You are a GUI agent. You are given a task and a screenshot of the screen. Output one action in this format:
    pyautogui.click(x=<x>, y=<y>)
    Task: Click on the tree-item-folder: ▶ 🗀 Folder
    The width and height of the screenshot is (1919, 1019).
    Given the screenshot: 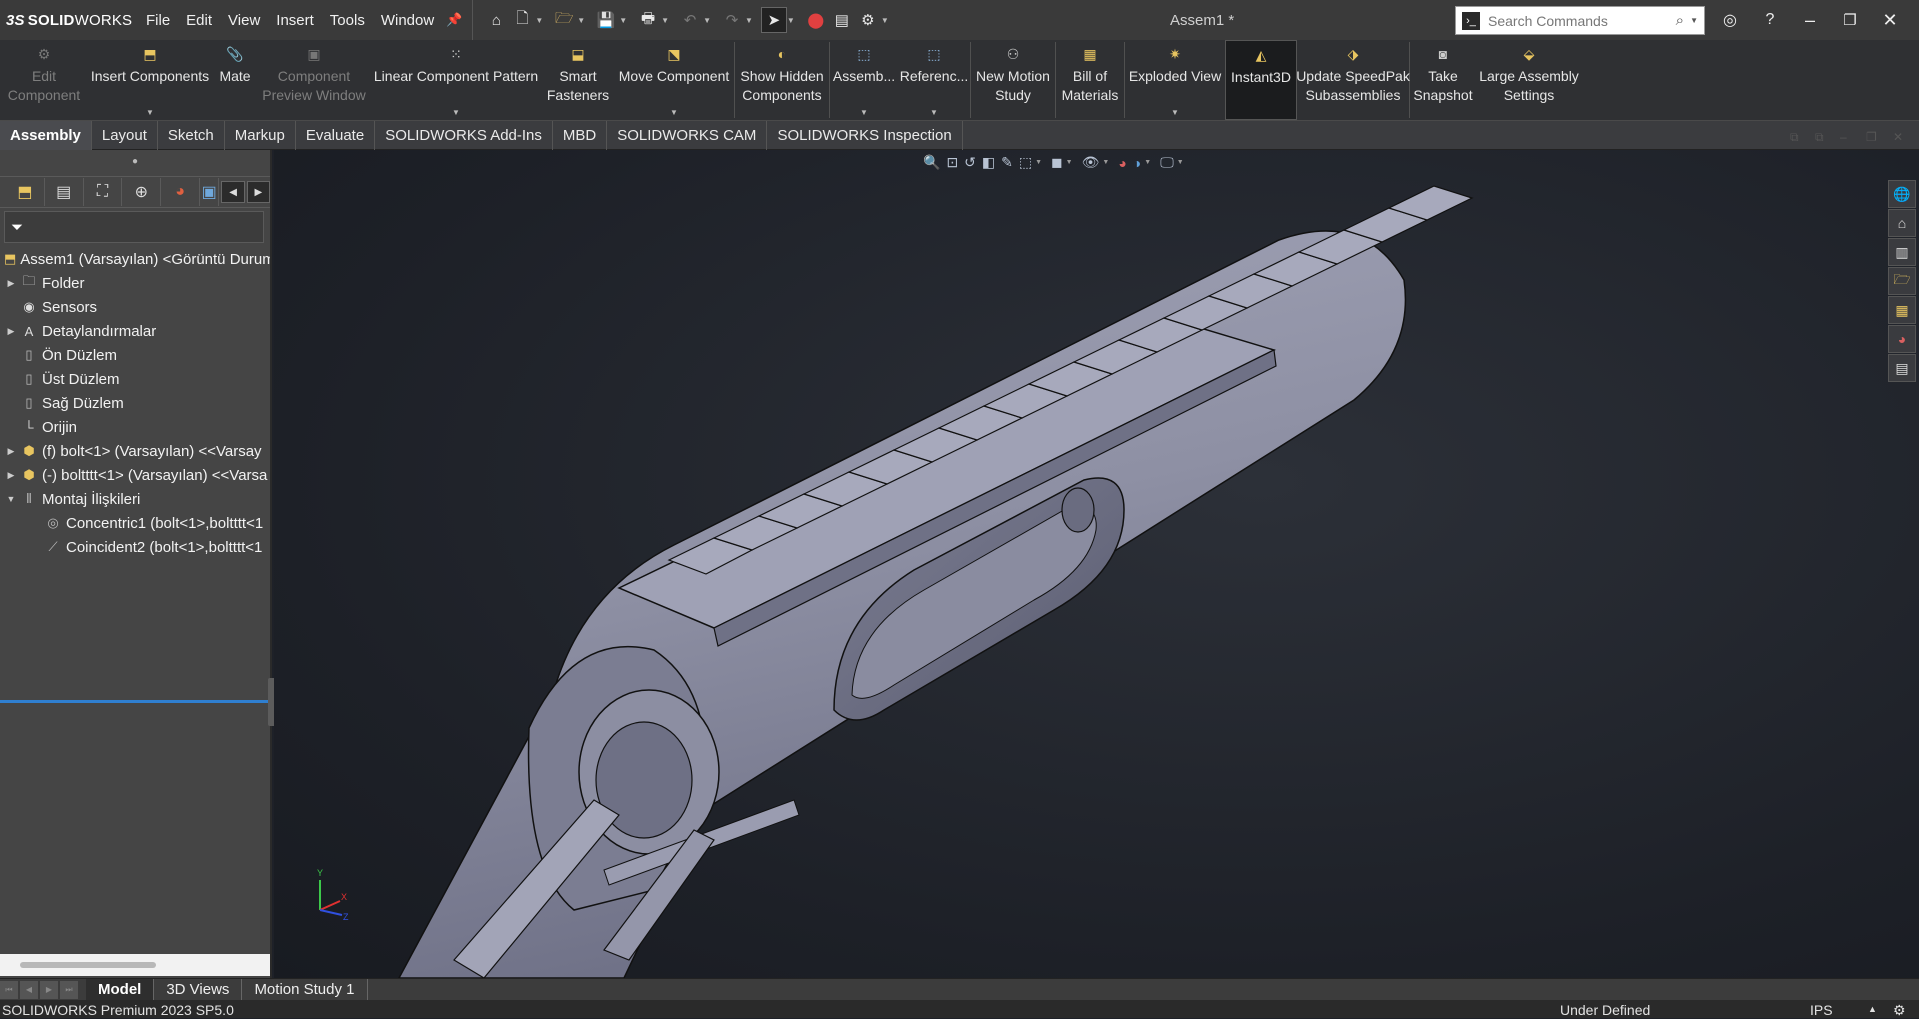 What is the action you would take?
    pyautogui.click(x=135, y=283)
    